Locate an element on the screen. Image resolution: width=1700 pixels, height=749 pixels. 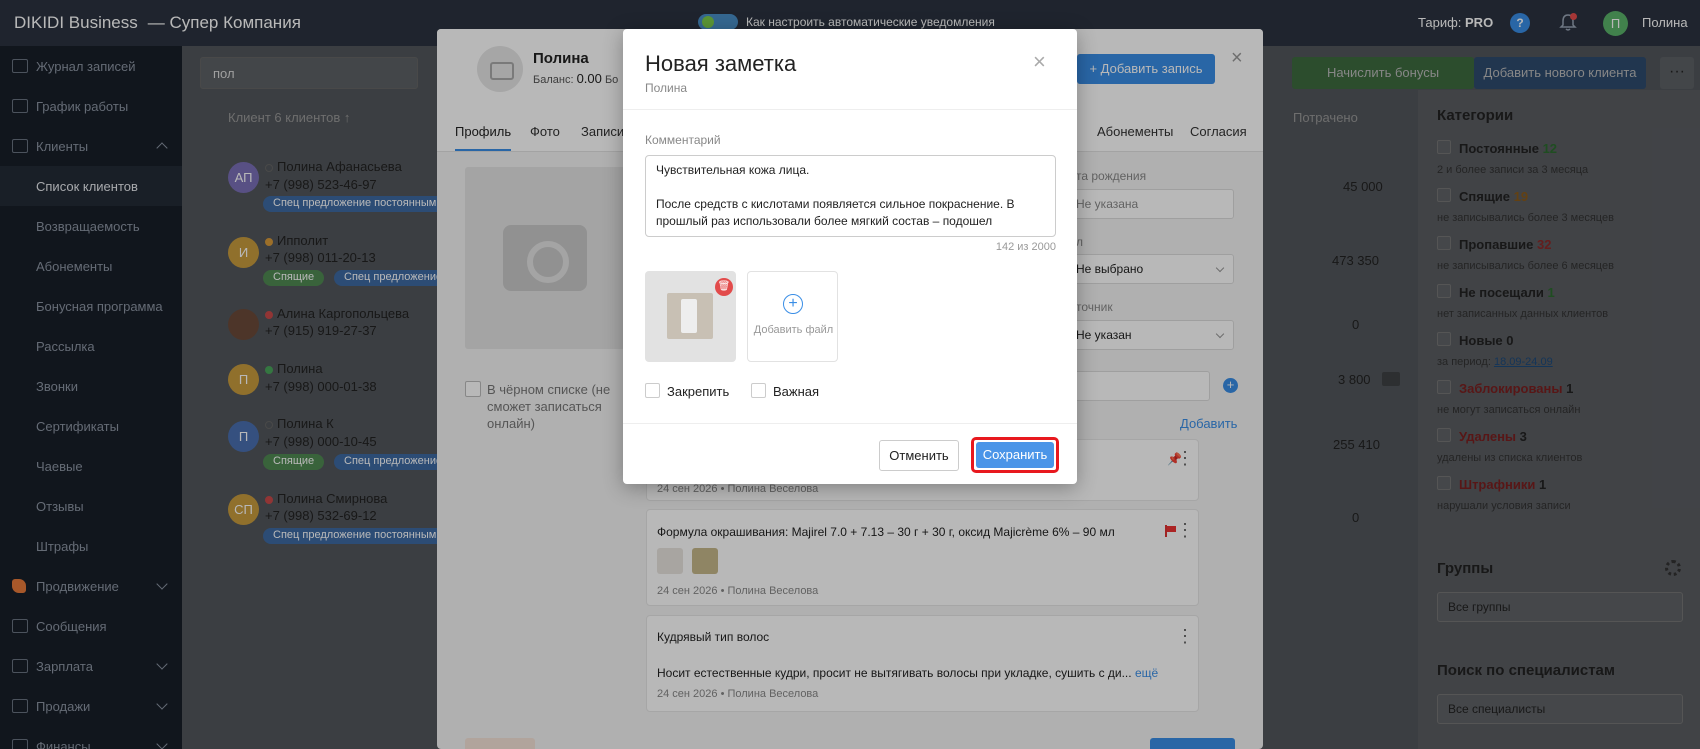
pin-checkbox is located at coordinates (652, 390).